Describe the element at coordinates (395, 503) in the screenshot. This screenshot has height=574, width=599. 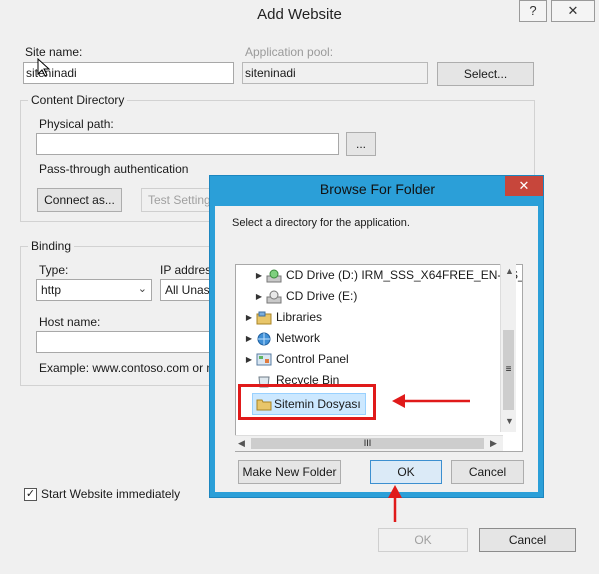
I see `arrow-to-ok-icon` at that location.